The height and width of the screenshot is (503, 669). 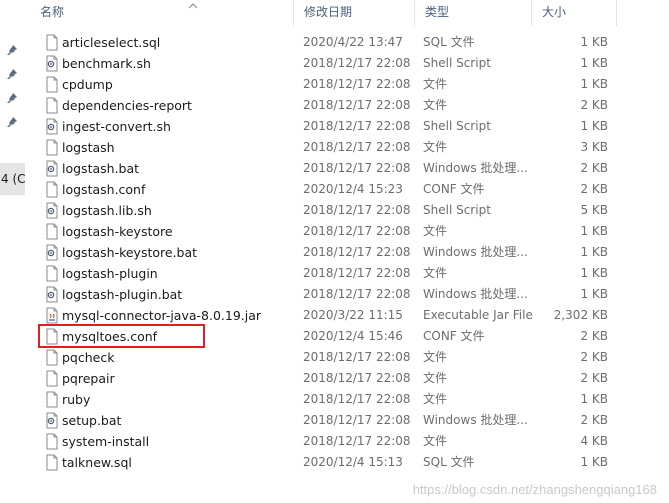 What do you see at coordinates (121, 336) in the screenshot?
I see `highlight-box` at bounding box center [121, 336].